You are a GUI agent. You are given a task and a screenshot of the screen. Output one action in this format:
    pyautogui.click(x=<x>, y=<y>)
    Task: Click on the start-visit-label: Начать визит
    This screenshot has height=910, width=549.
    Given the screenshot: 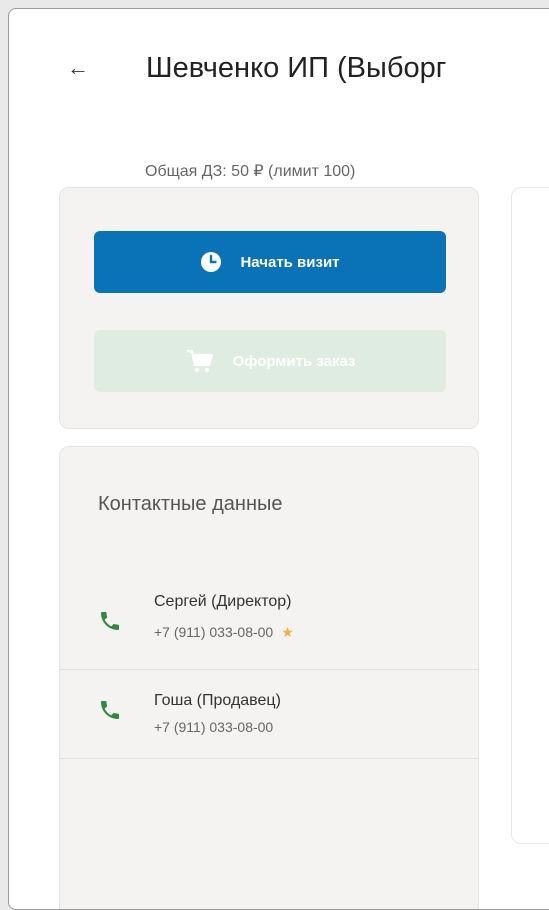 What is the action you would take?
    pyautogui.click(x=290, y=262)
    